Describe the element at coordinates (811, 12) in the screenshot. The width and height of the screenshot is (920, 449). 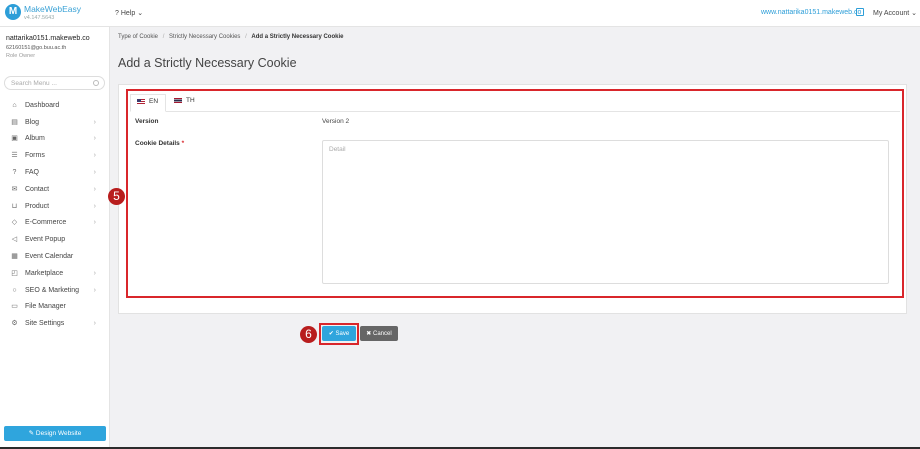
I see `site-link: www.nattarika0151.makeweb.co` at that location.